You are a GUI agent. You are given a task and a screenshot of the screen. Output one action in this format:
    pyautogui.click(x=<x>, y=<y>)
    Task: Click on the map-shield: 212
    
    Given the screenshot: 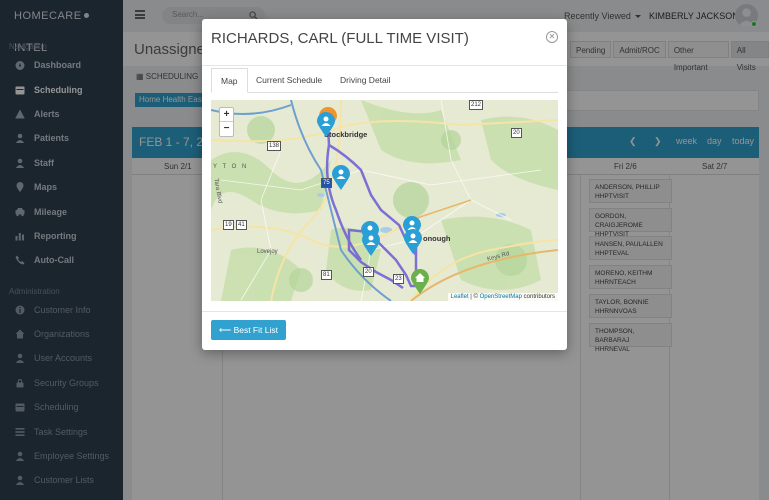 What is the action you would take?
    pyautogui.click(x=476, y=105)
    